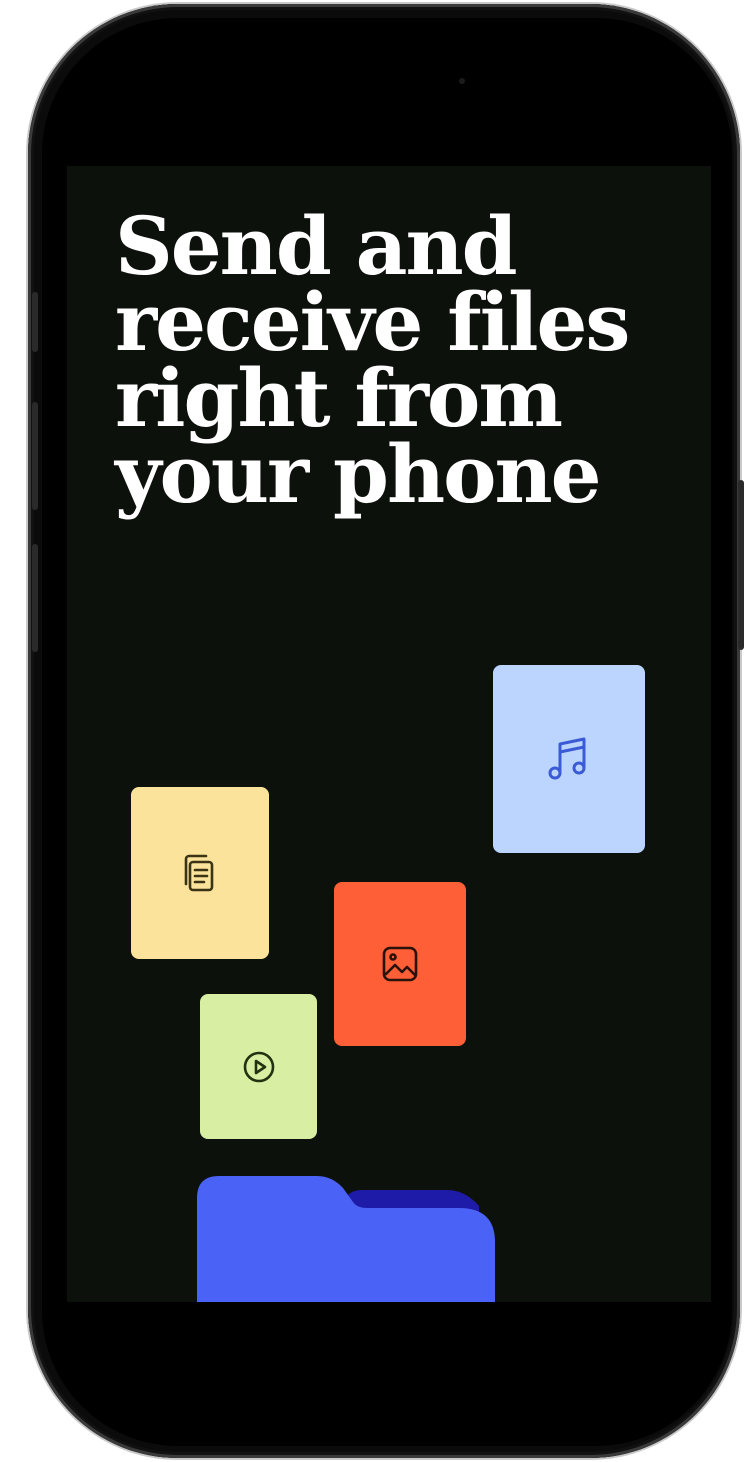  I want to click on headline-line-3: right from, so click(339, 398).